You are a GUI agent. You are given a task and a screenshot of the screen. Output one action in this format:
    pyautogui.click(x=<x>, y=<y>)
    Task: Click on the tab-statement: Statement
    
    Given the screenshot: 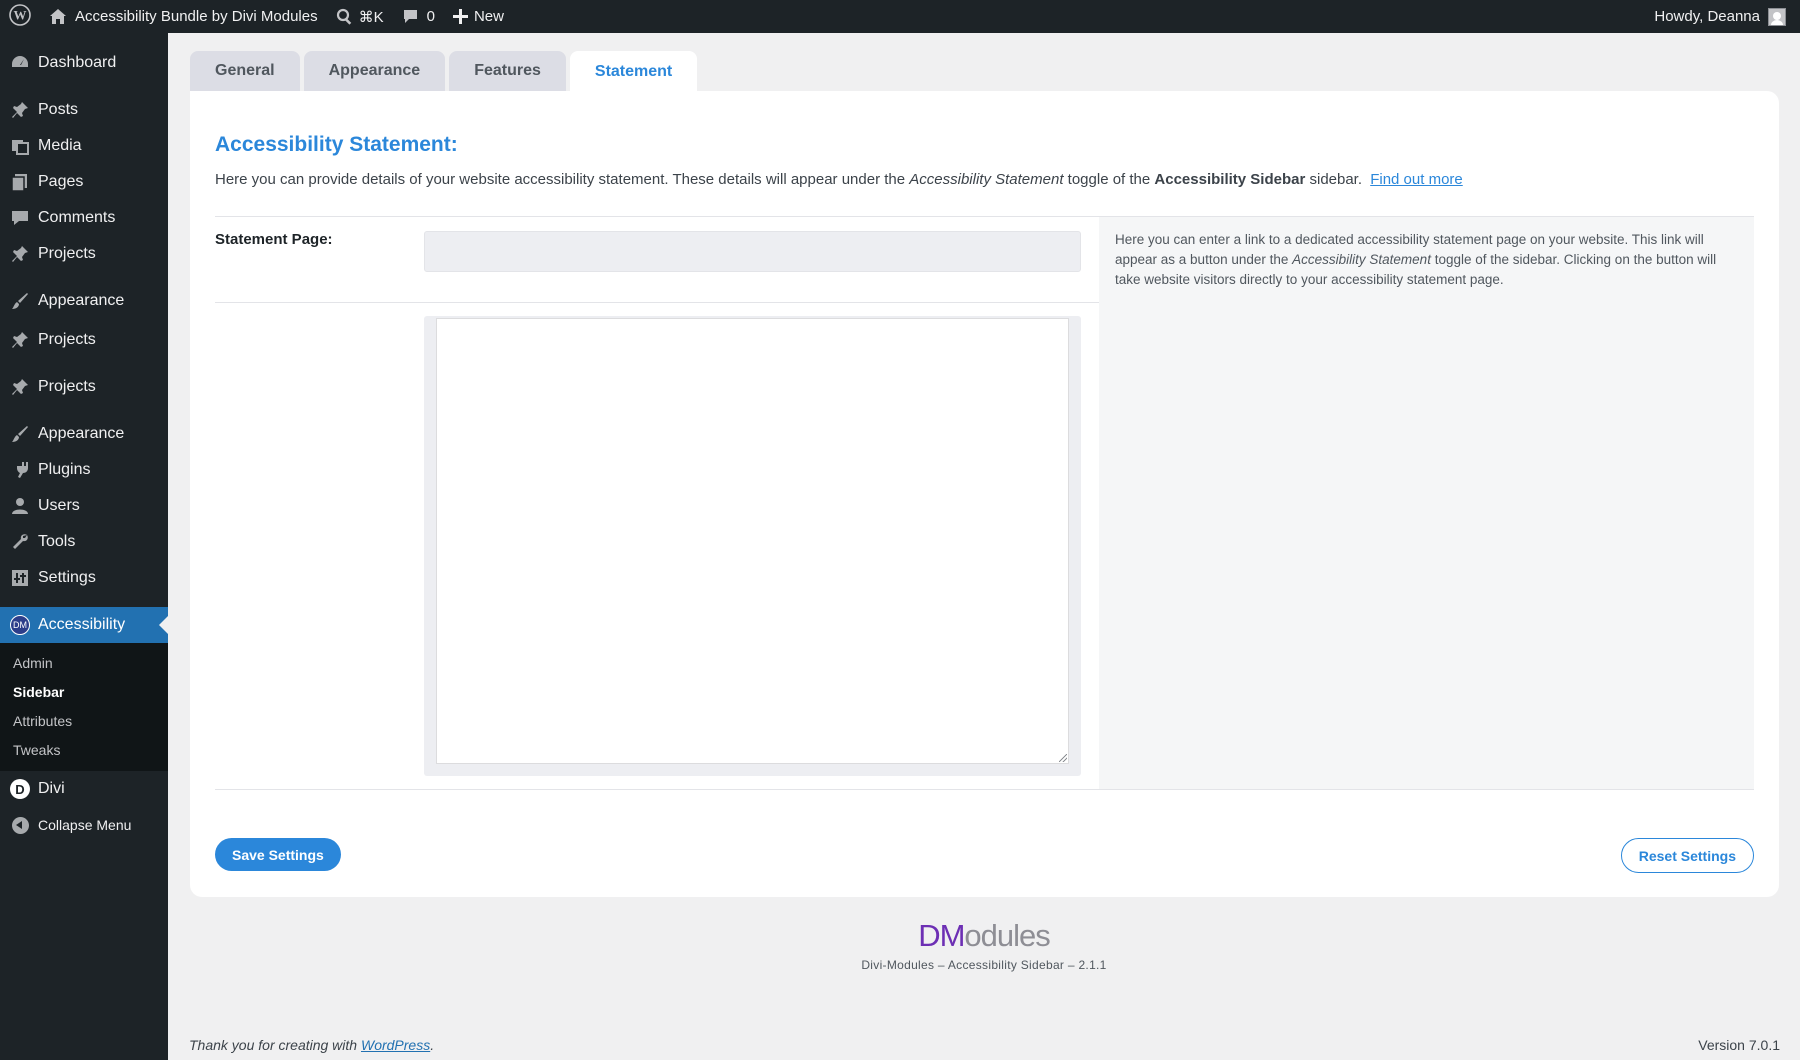 What is the action you would take?
    pyautogui.click(x=633, y=71)
    